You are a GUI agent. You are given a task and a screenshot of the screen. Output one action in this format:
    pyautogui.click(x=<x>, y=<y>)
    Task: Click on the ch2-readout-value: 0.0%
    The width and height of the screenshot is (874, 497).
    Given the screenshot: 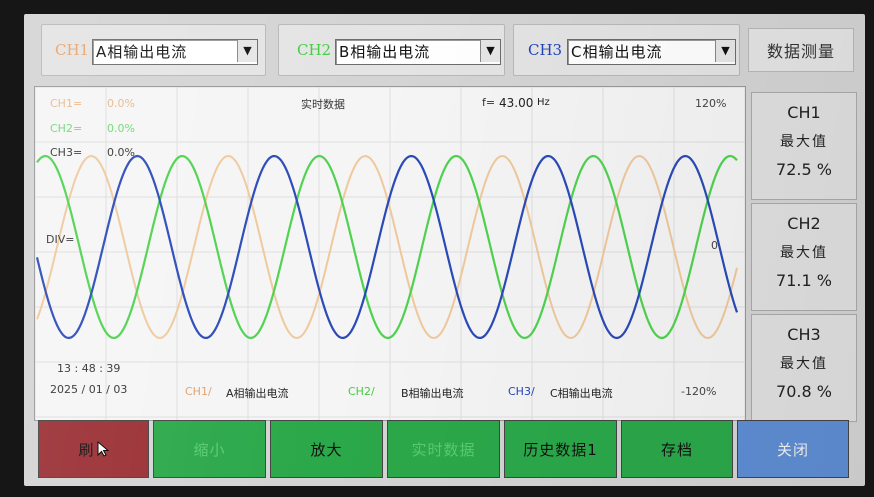 What is the action you would take?
    pyautogui.click(x=121, y=128)
    